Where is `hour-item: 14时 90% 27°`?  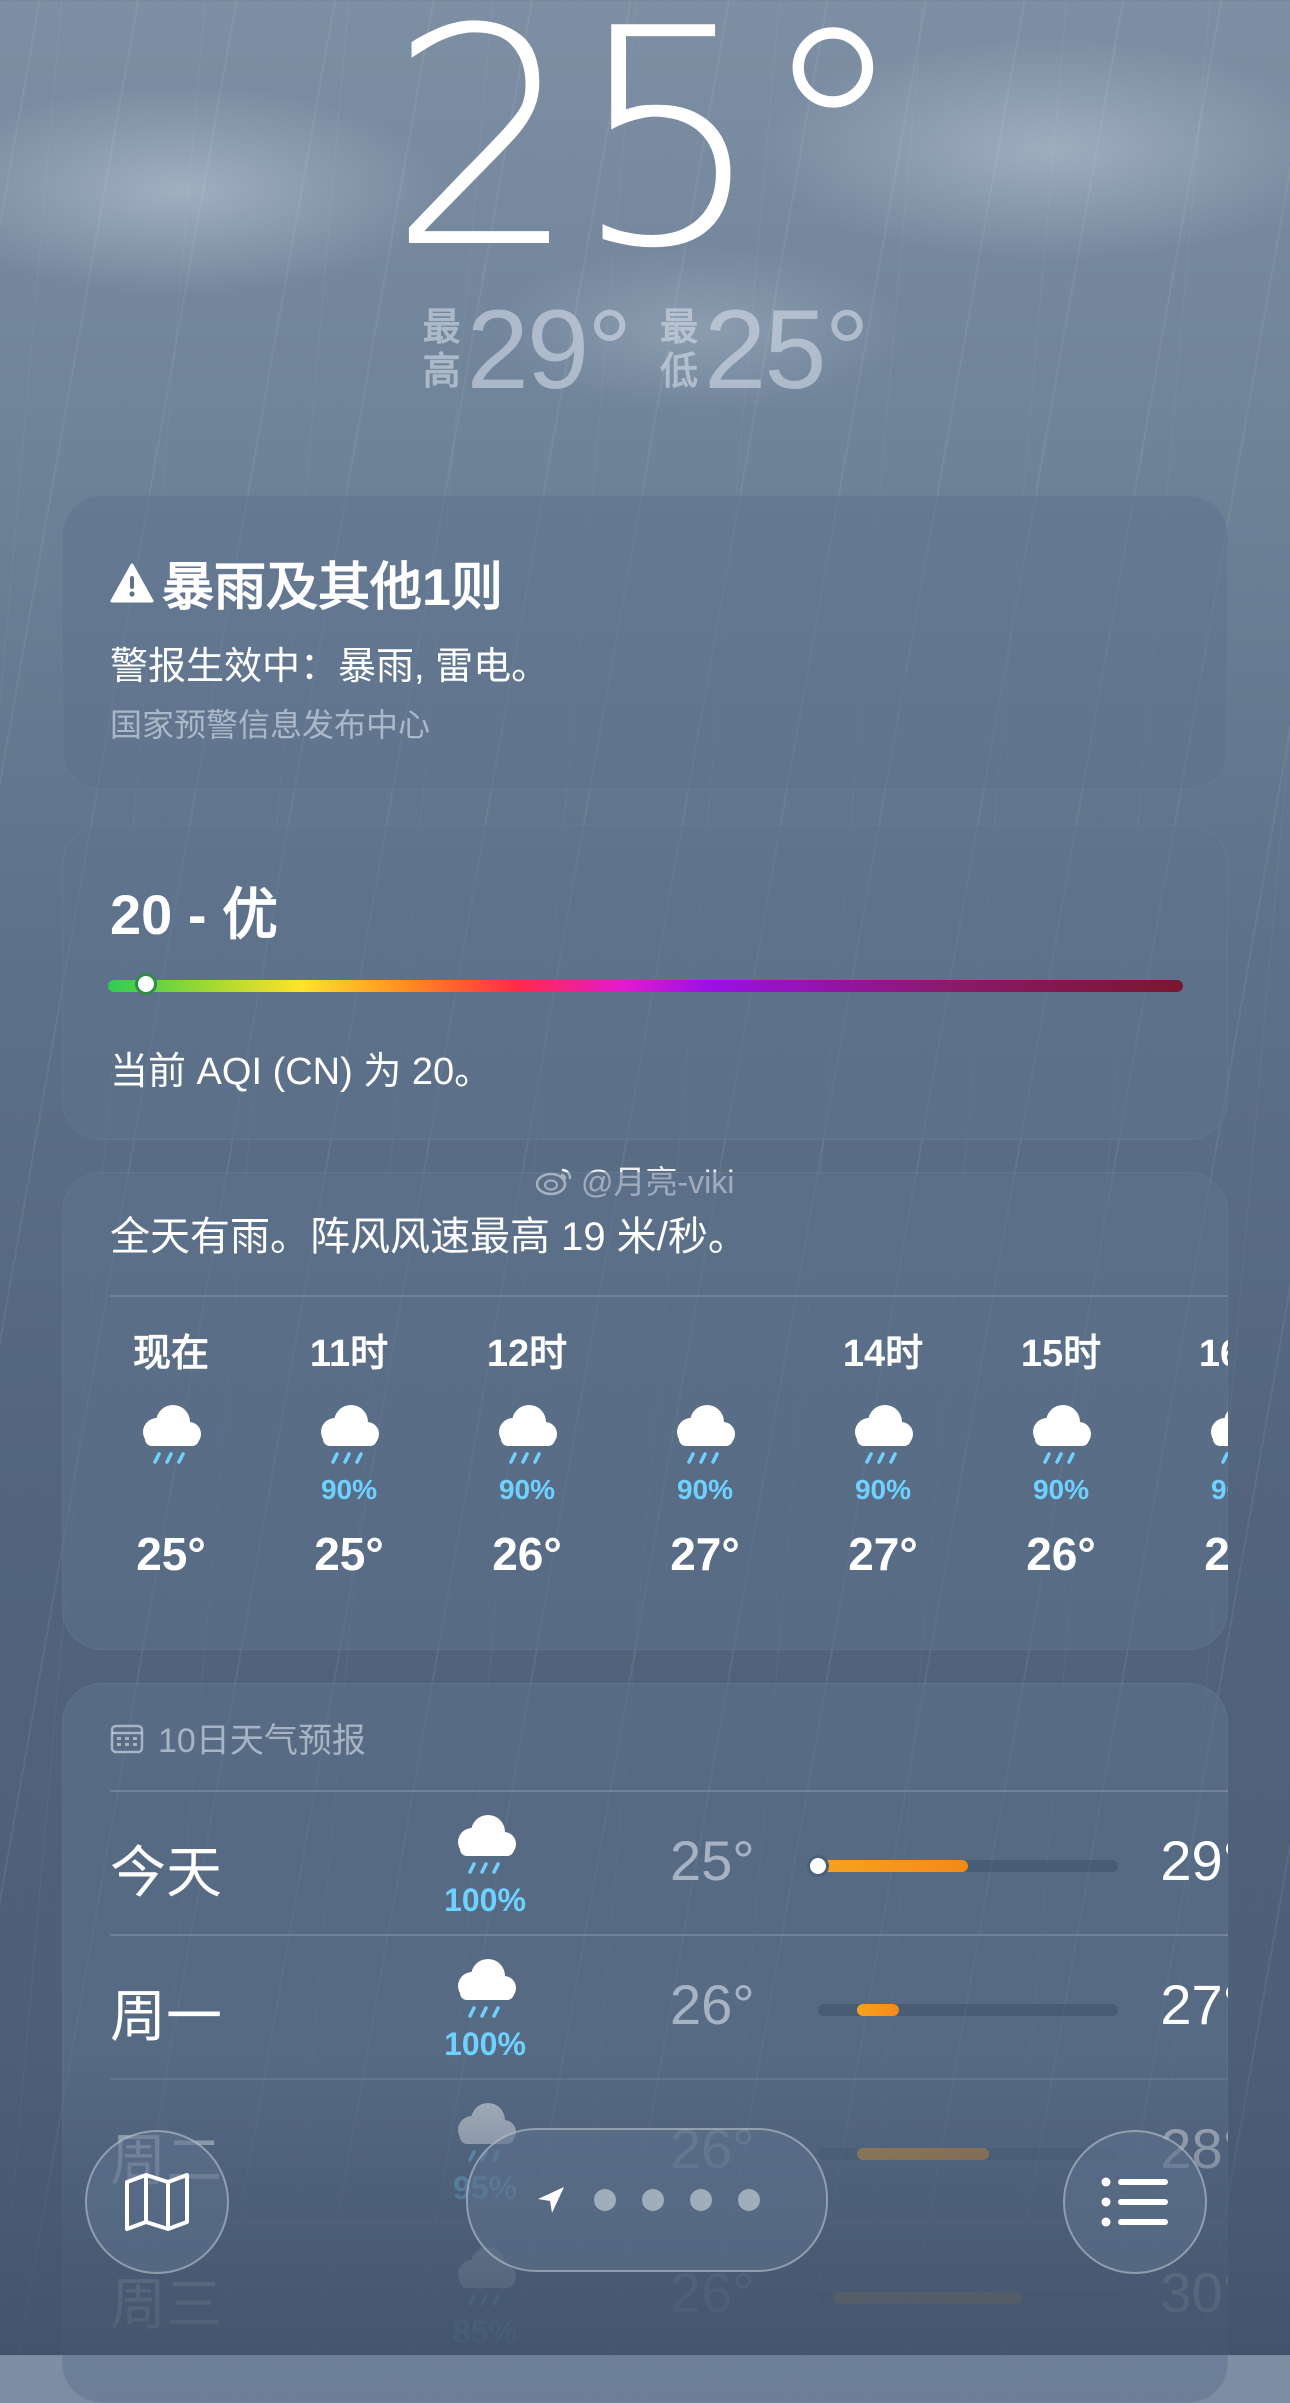 hour-item: 14时 90% 27° is located at coordinates (883, 1482).